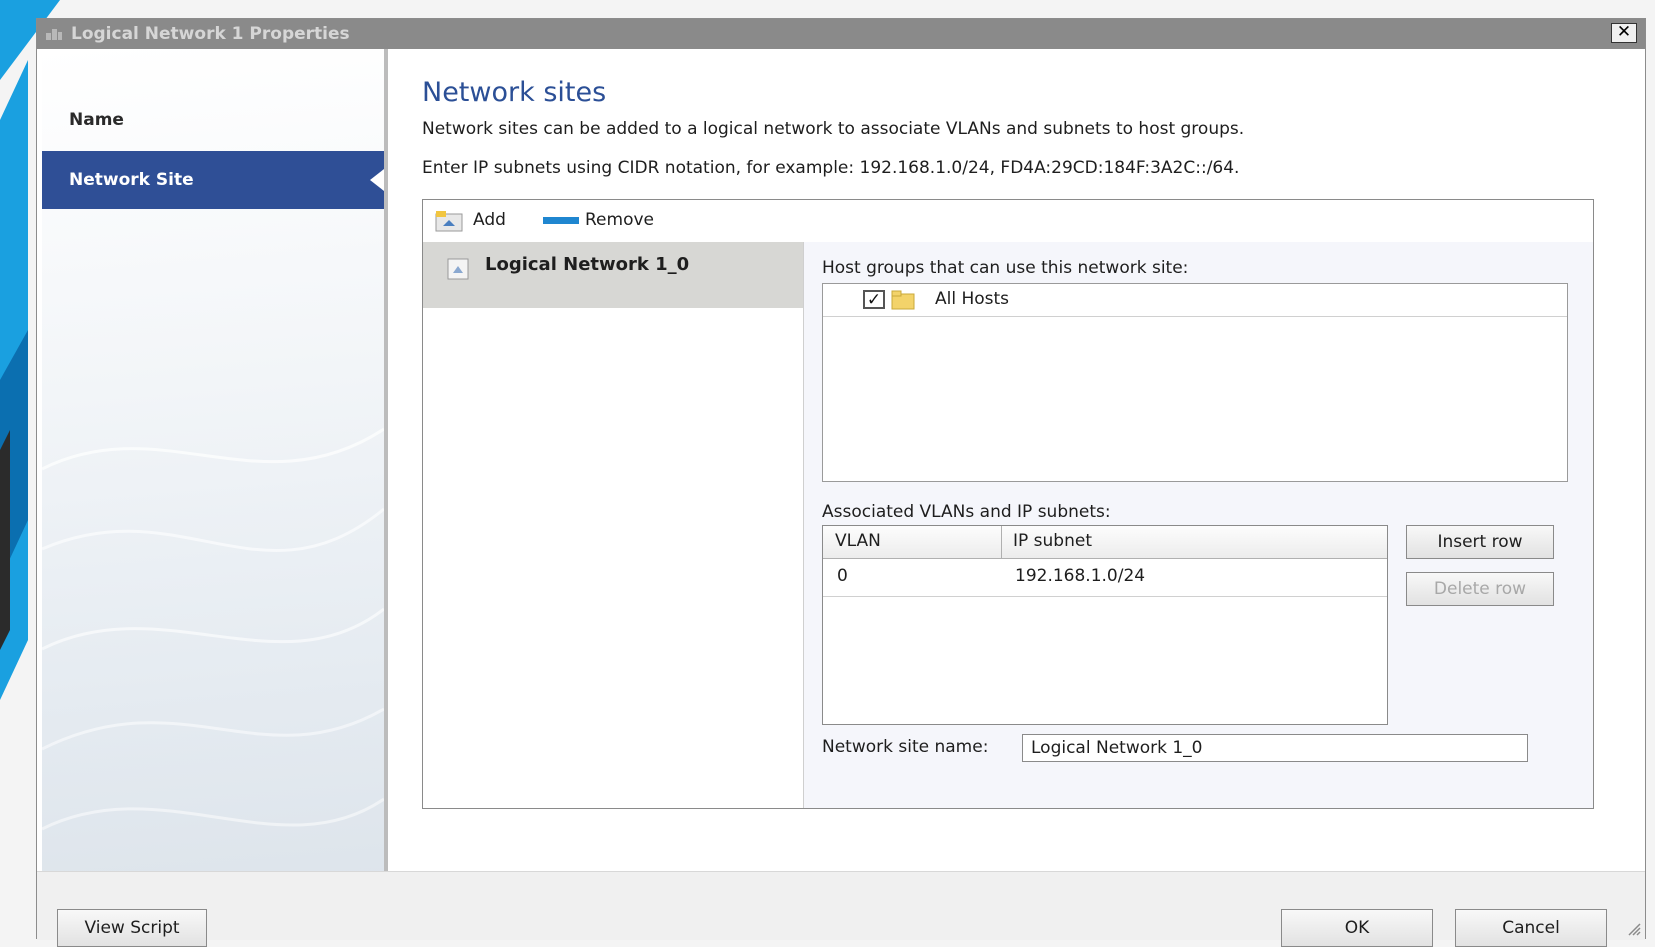  I want to click on network-icon, so click(54, 34).